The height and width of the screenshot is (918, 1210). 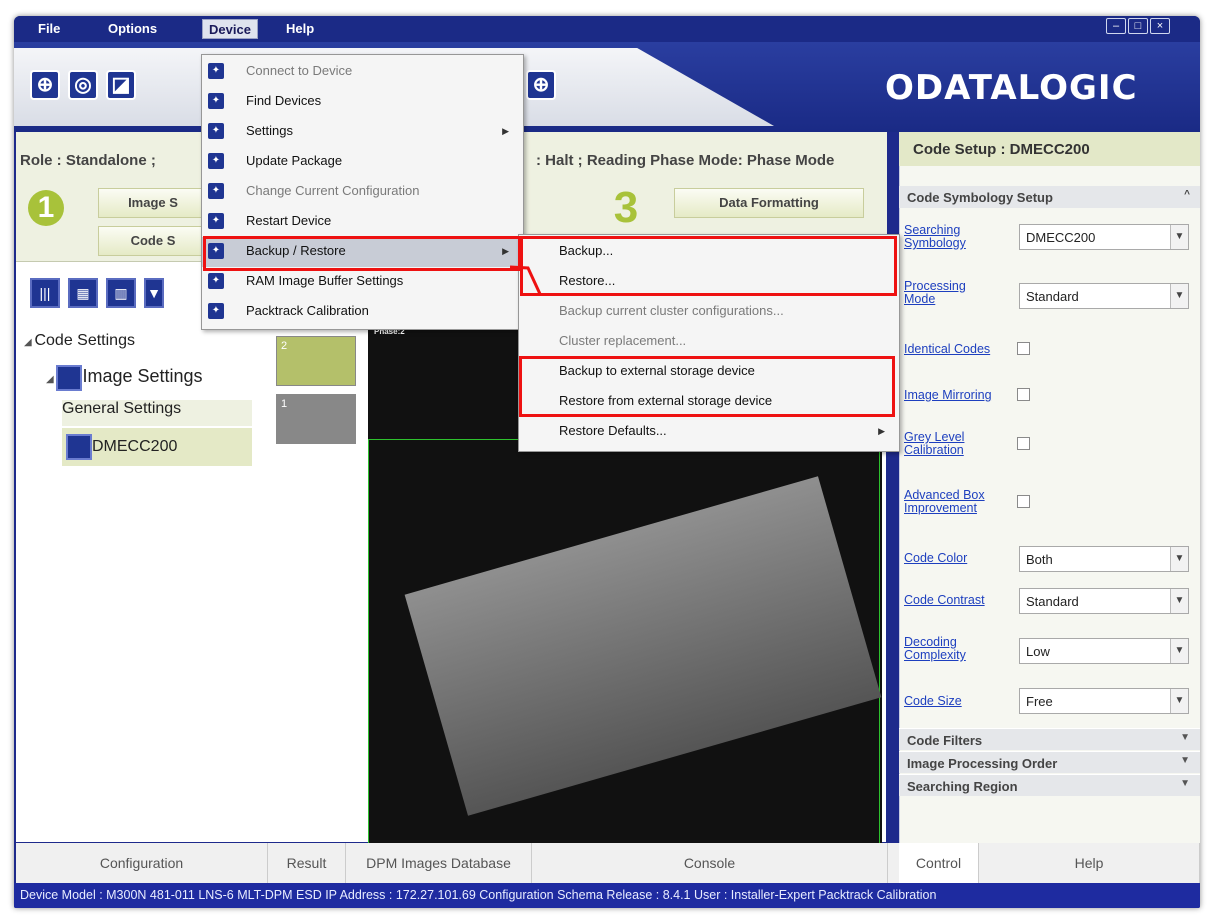 I want to click on tab-dpm-images-database: DPM Images Database, so click(x=439, y=863).